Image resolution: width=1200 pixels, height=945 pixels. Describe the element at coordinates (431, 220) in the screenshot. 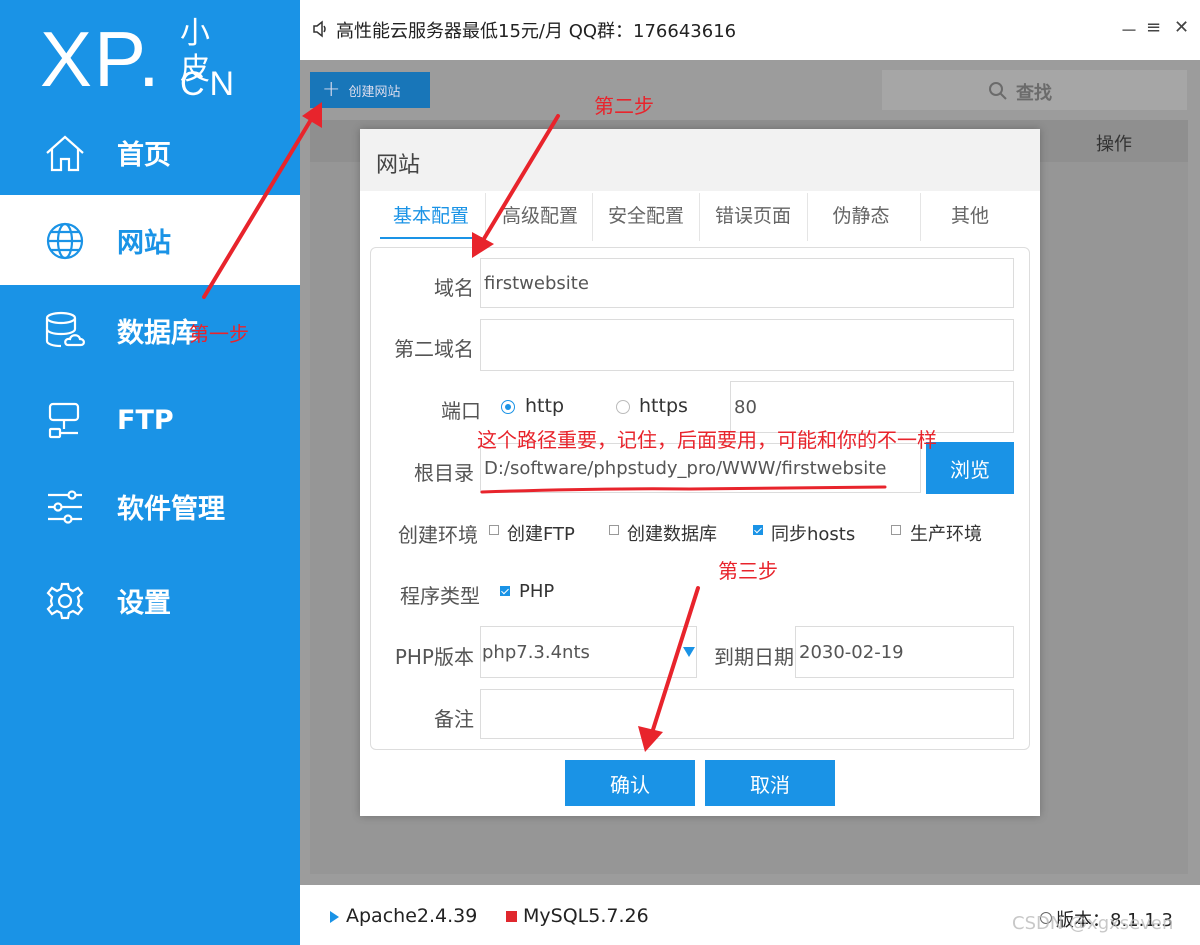

I see `tab-basic: 基本配置` at that location.